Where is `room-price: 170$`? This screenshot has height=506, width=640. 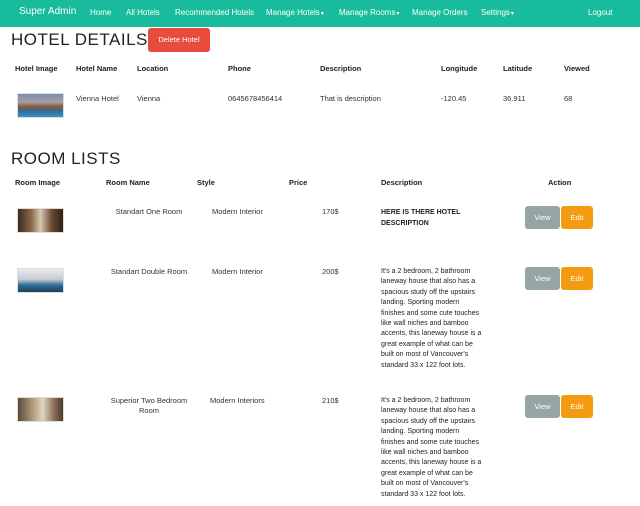
room-price: 170$ is located at coordinates (330, 211).